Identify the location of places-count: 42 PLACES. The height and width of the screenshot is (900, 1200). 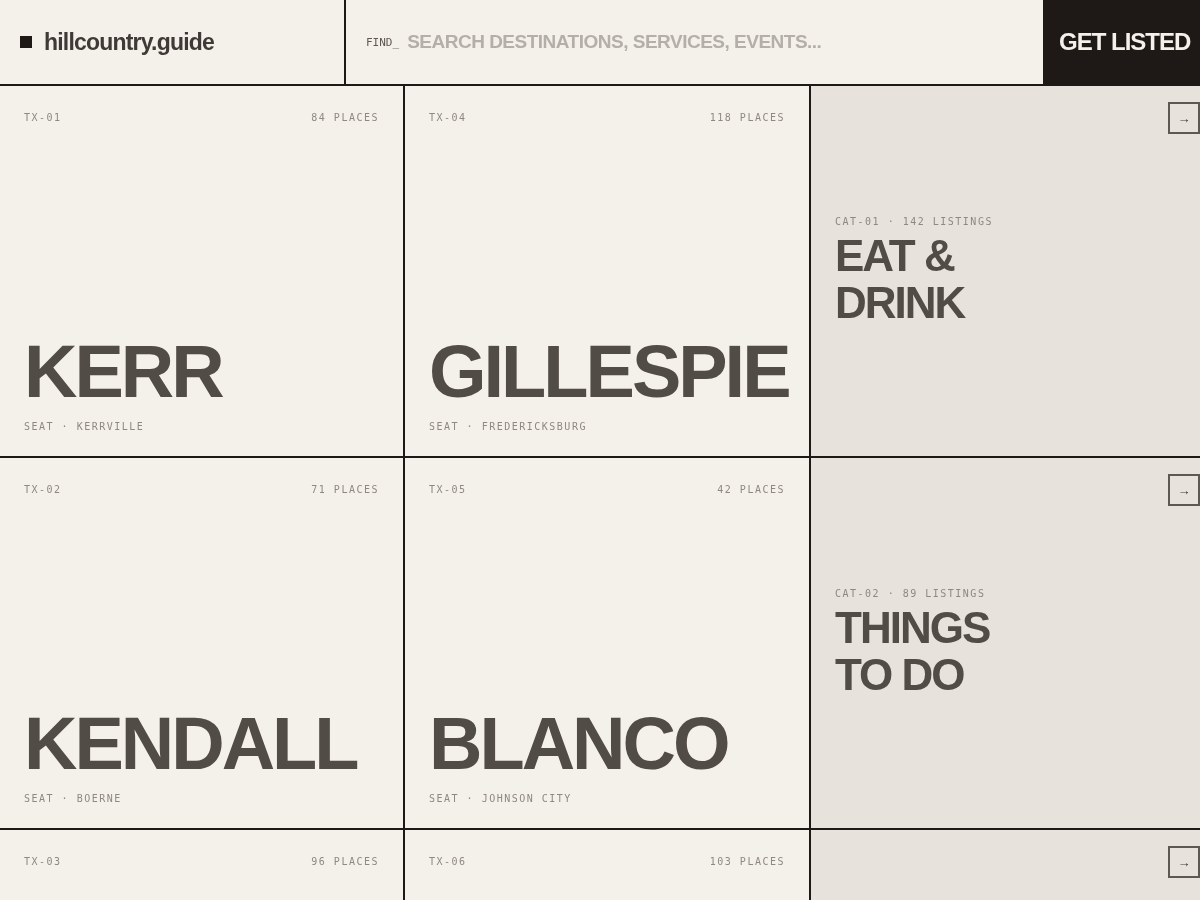
(751, 489).